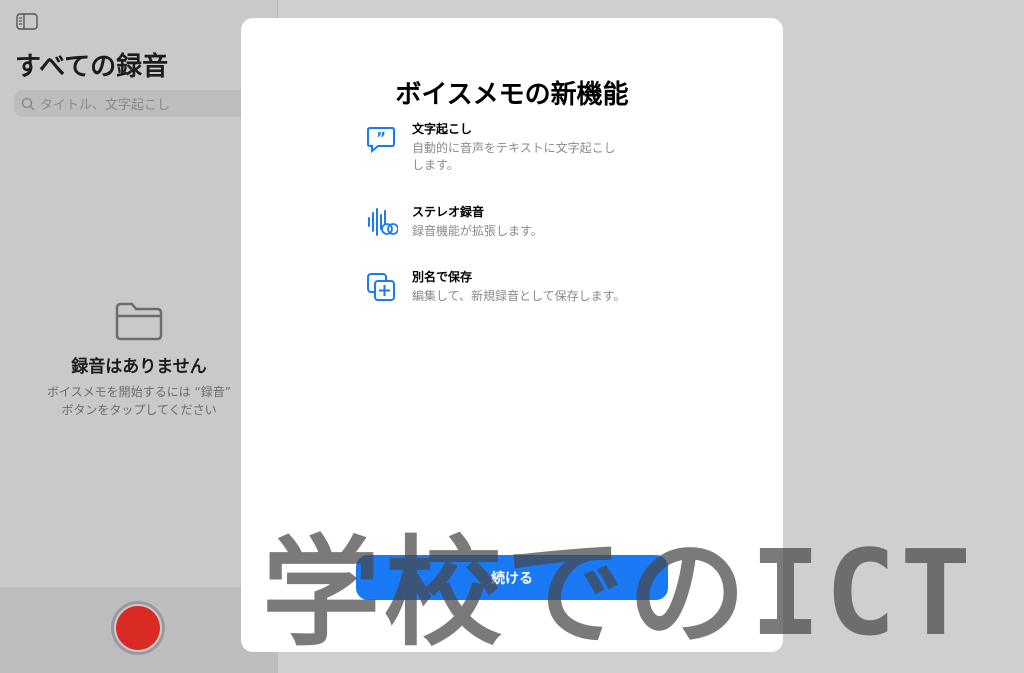  What do you see at coordinates (519, 296) in the screenshot?
I see `feature-description: 編集して、新規録音として保存します。` at bounding box center [519, 296].